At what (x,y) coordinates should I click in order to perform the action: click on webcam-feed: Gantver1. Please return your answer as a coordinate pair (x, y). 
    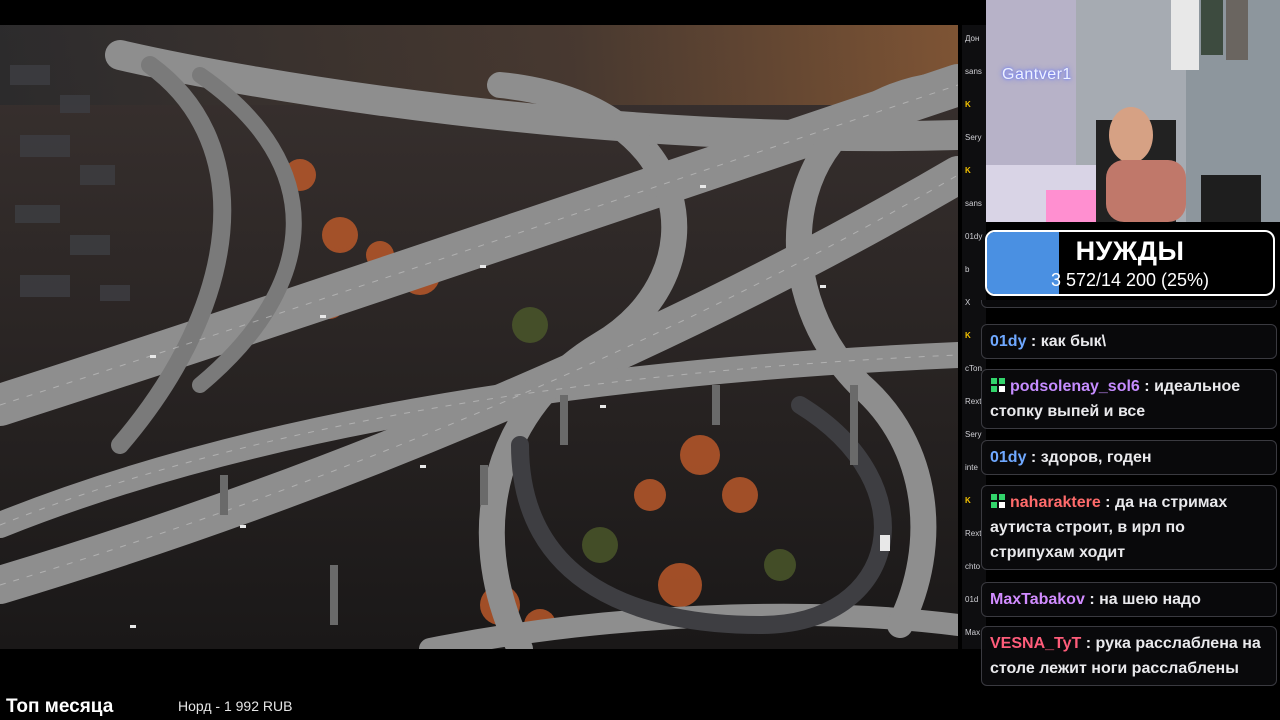
    Looking at the image, I should click on (1133, 111).